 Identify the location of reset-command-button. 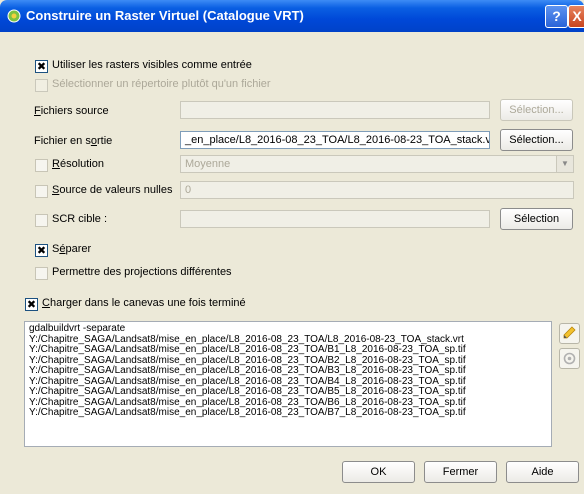
(569, 358).